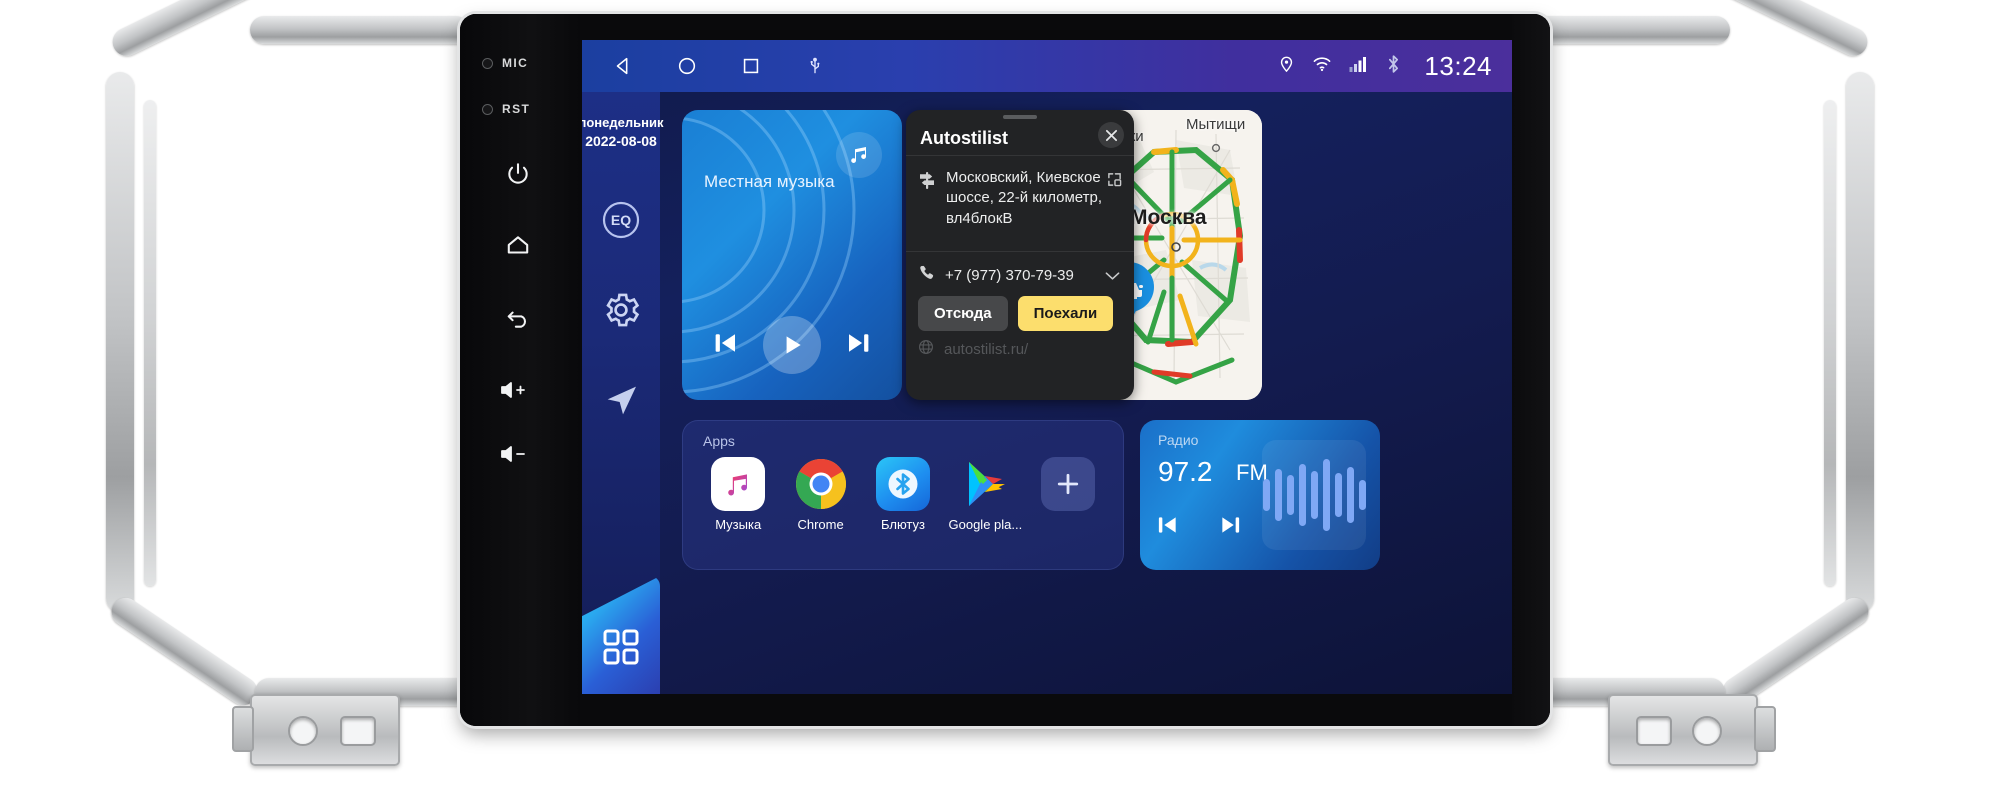 Image resolution: width=2000 pixels, height=812 pixels. What do you see at coordinates (1067, 484) in the screenshot?
I see `plus-add-icon` at bounding box center [1067, 484].